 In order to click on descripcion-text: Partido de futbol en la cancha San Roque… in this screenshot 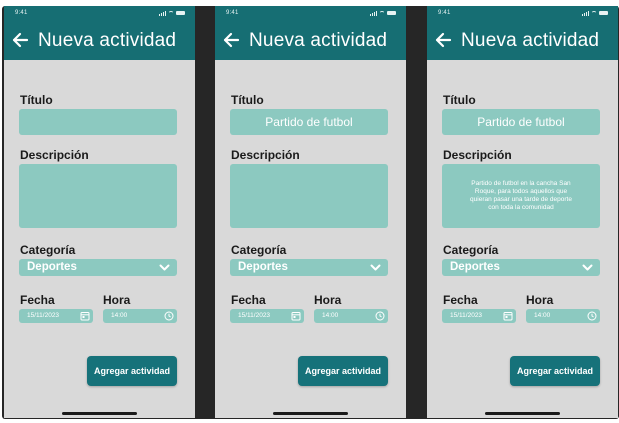, I will do `click(521, 195)`.